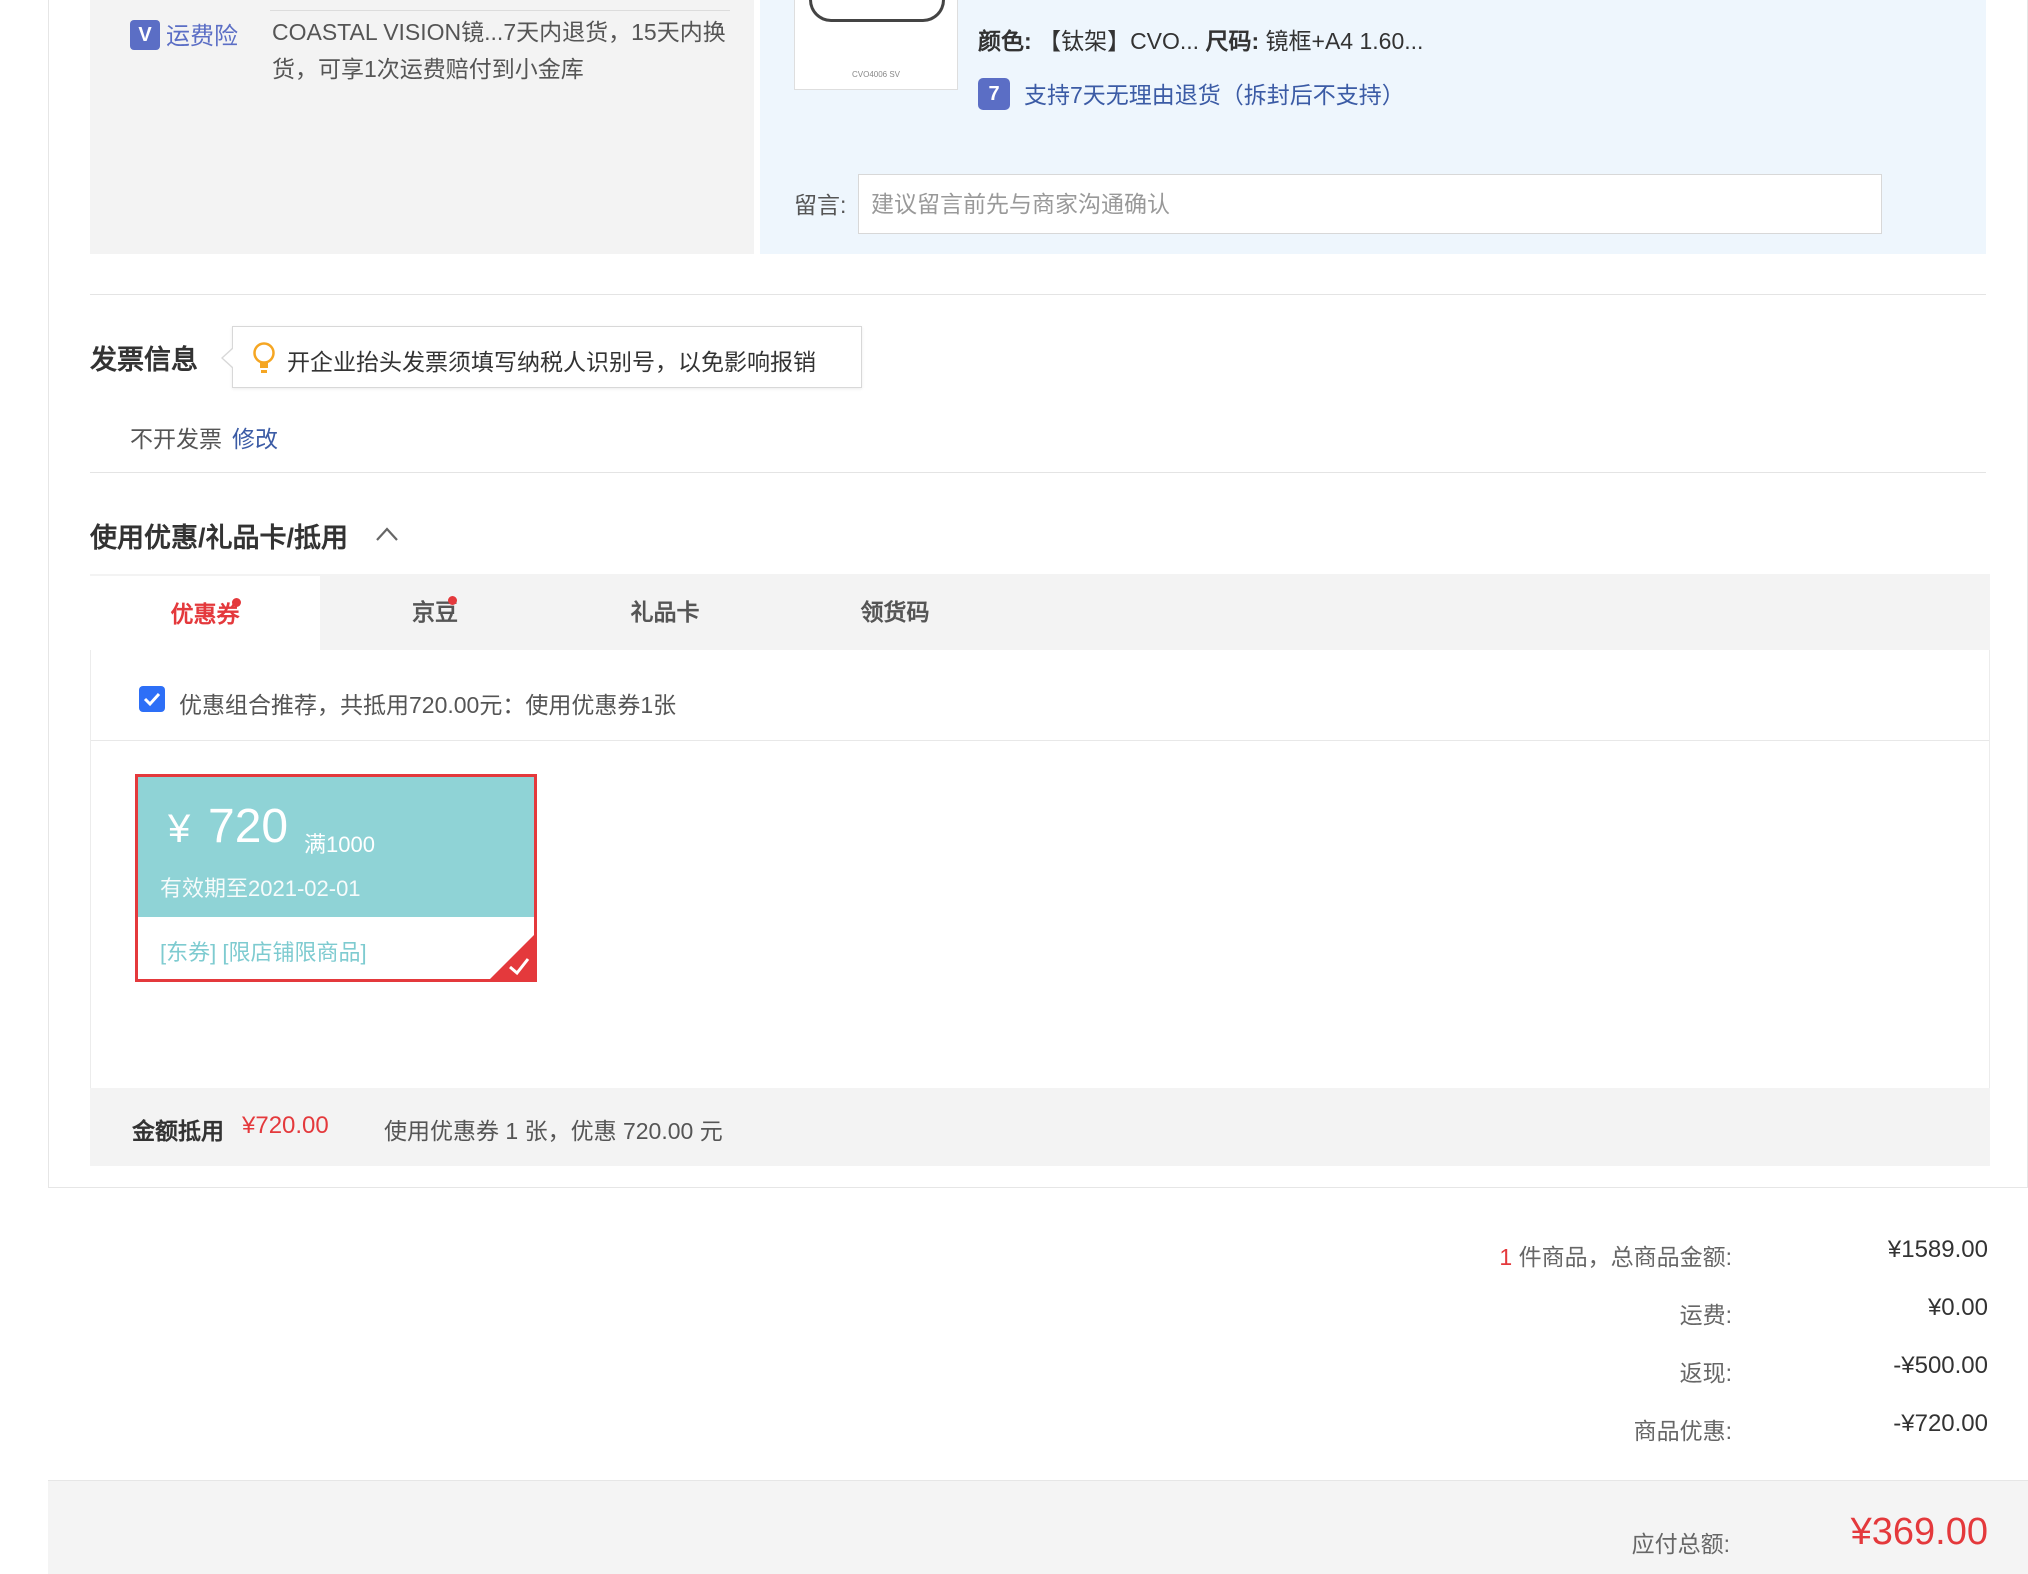 This screenshot has height=1574, width=2028. What do you see at coordinates (1625, 1257) in the screenshot?
I see `goods-label-text: 件商品，总商品金额:` at bounding box center [1625, 1257].